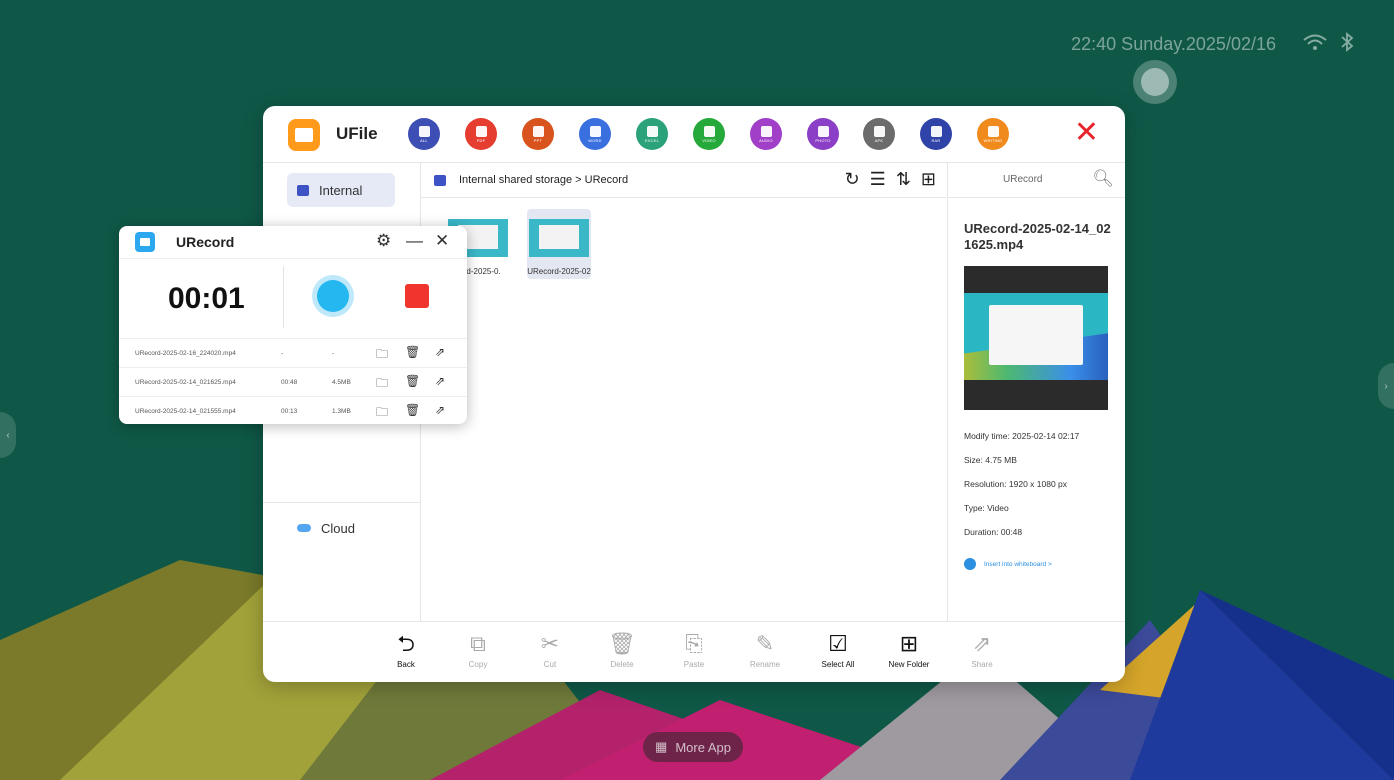  What do you see at coordinates (559, 244) in the screenshot?
I see `file-item-selected: URecord-2025-02` at bounding box center [559, 244].